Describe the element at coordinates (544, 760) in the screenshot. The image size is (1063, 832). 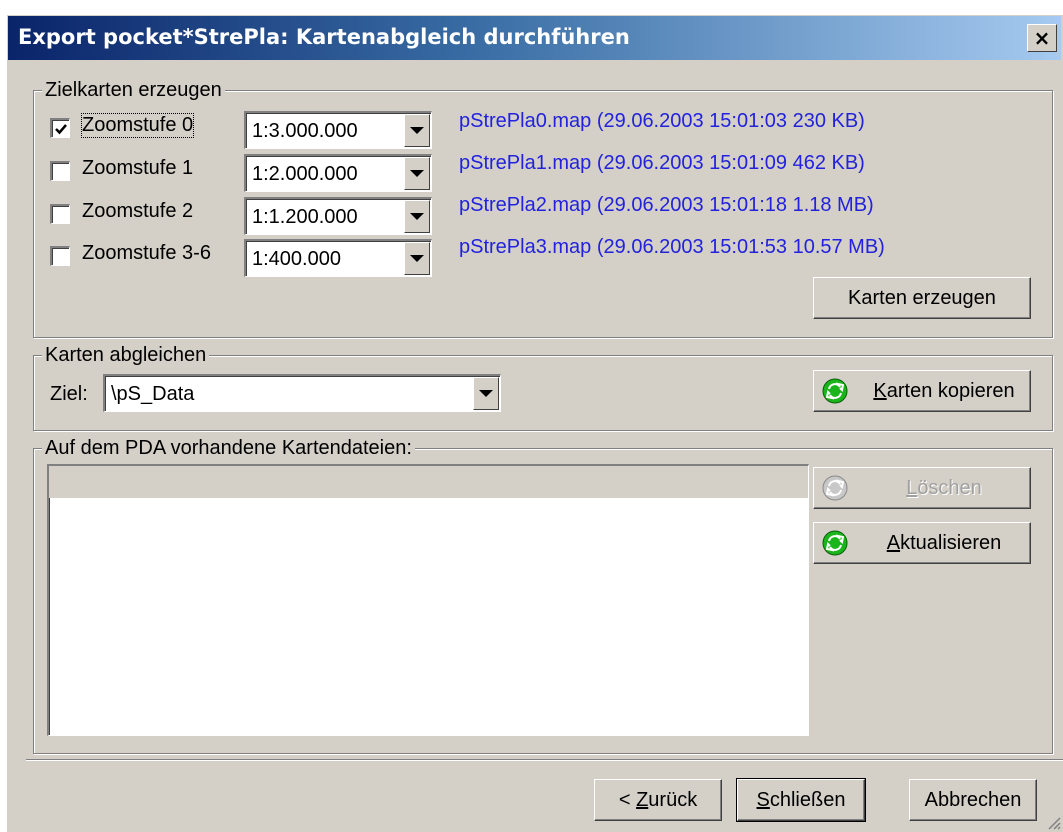
I see `footer-separator-highlight` at that location.